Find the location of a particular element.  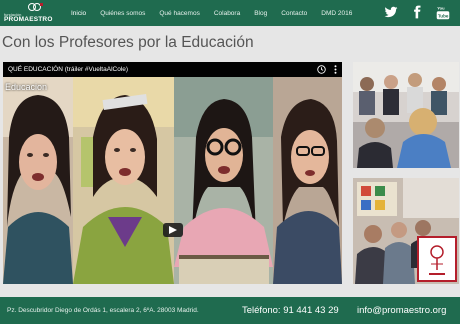

nav-item-dmd-2016: DMD 2016 is located at coordinates (336, 13).